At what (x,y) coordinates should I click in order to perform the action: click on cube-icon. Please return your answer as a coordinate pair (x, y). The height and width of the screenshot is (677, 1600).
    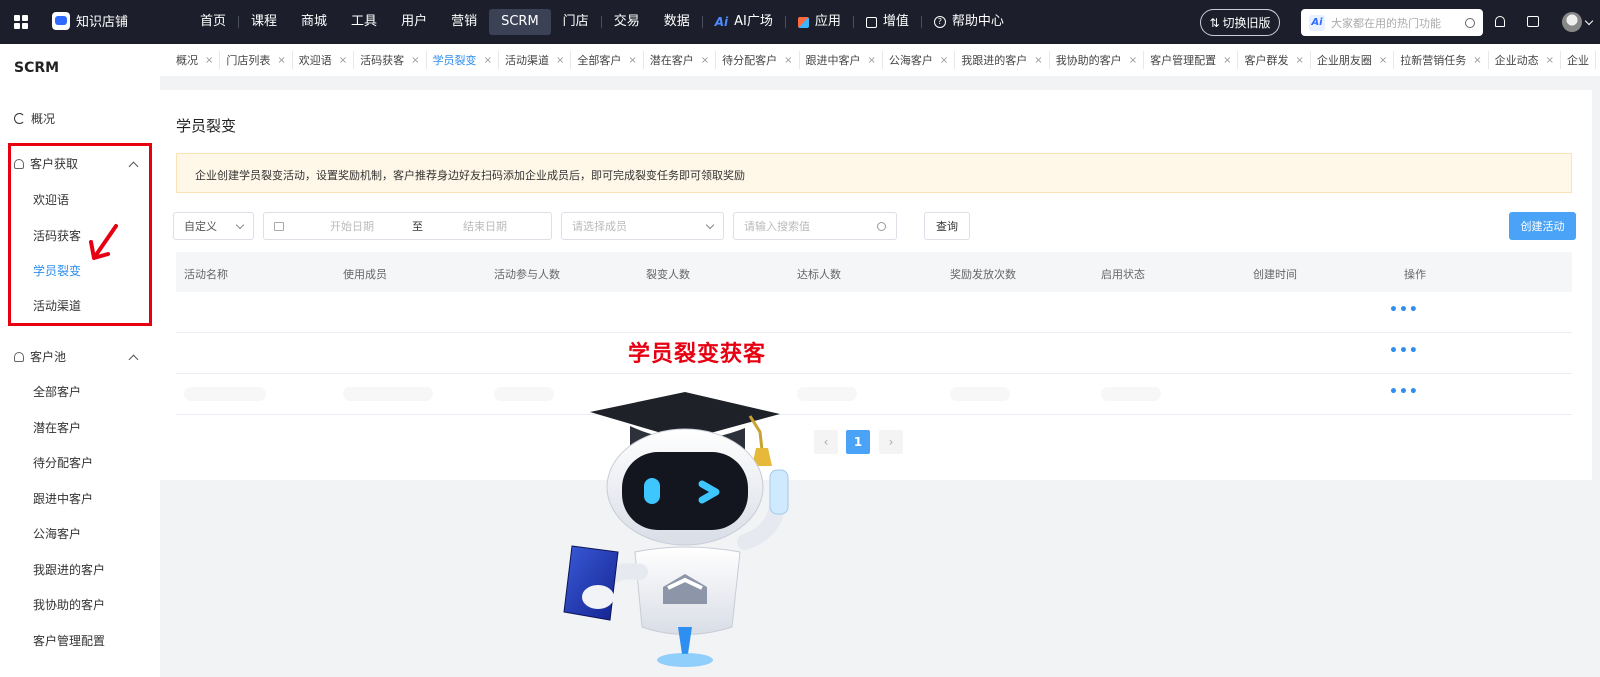
    Looking at the image, I should click on (803, 22).